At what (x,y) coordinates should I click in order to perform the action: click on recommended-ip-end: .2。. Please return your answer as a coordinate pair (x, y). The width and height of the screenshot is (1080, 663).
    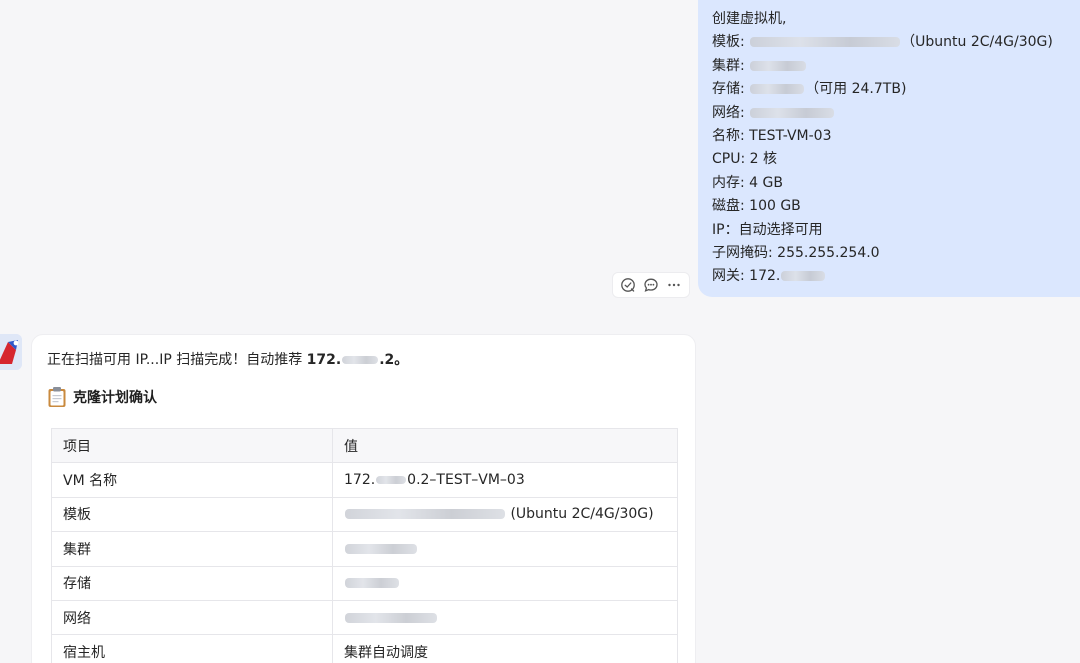
    Looking at the image, I should click on (394, 360).